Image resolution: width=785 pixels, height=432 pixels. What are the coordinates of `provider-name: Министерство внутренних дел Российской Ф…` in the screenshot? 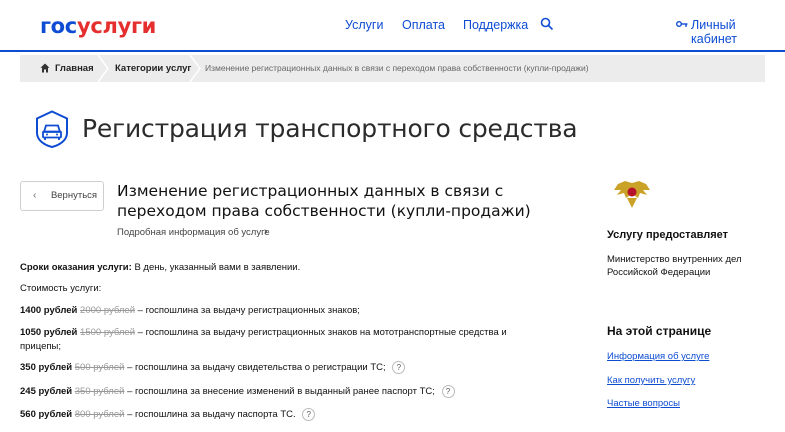 It's located at (674, 266).